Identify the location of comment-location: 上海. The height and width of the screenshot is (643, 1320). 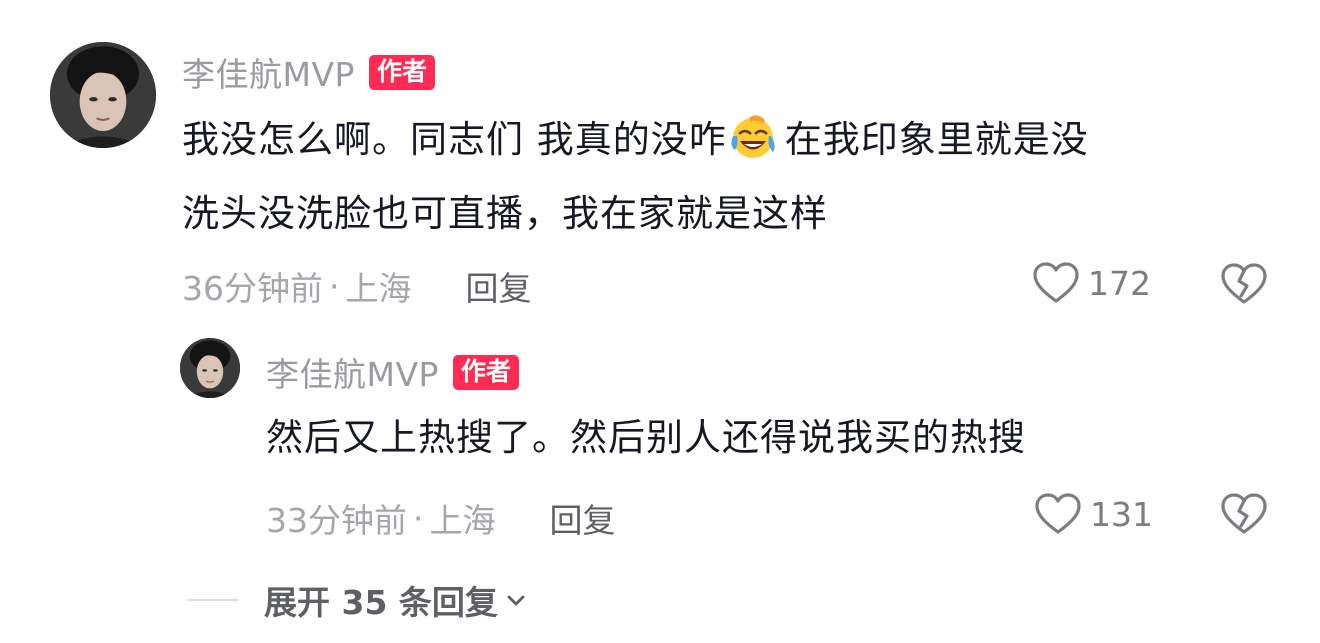
(378, 288).